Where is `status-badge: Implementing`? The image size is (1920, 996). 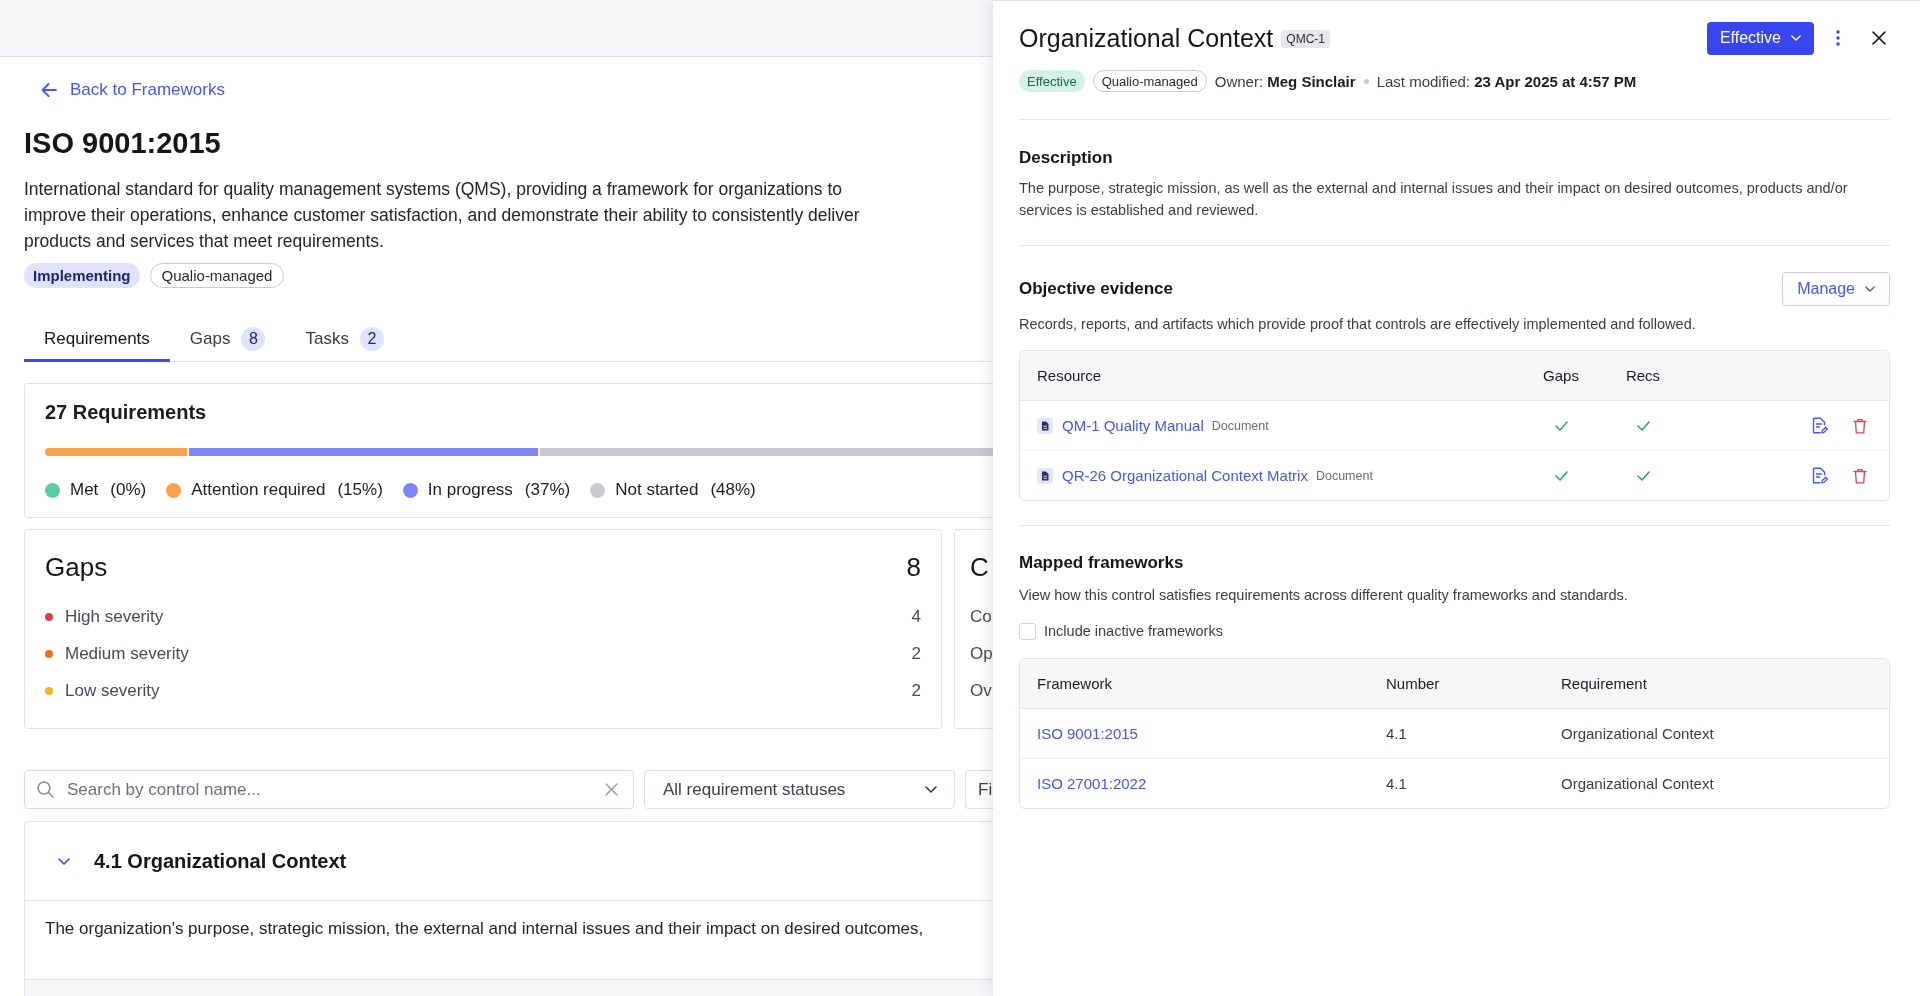 status-badge: Implementing is located at coordinates (82, 275).